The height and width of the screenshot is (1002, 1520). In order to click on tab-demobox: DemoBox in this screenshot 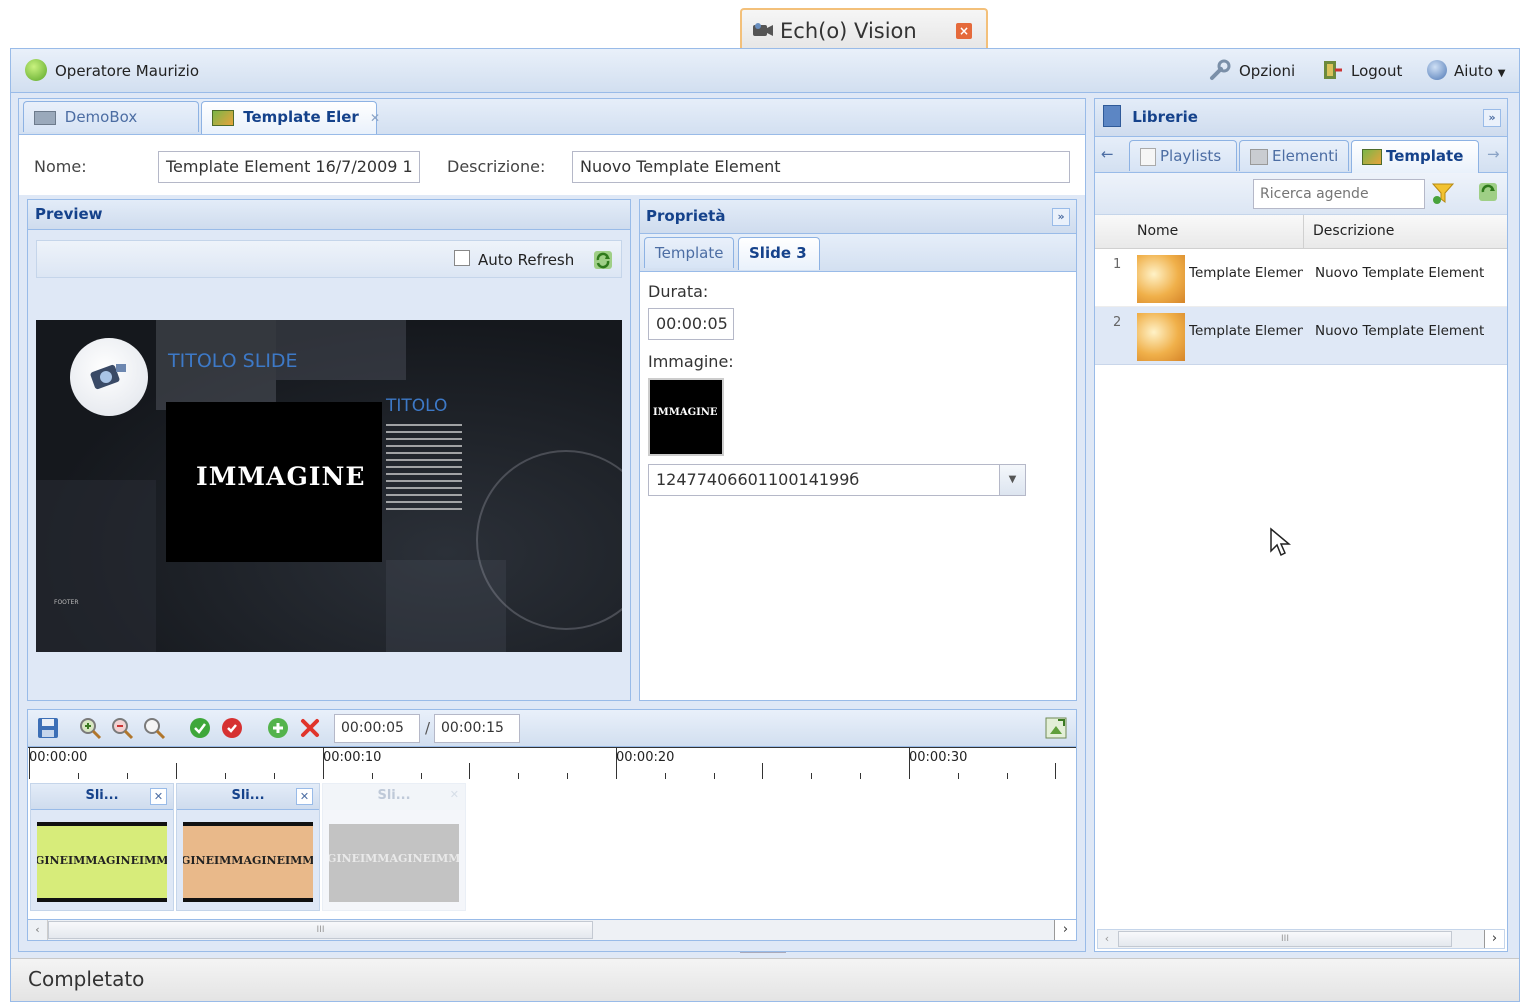, I will do `click(111, 116)`.